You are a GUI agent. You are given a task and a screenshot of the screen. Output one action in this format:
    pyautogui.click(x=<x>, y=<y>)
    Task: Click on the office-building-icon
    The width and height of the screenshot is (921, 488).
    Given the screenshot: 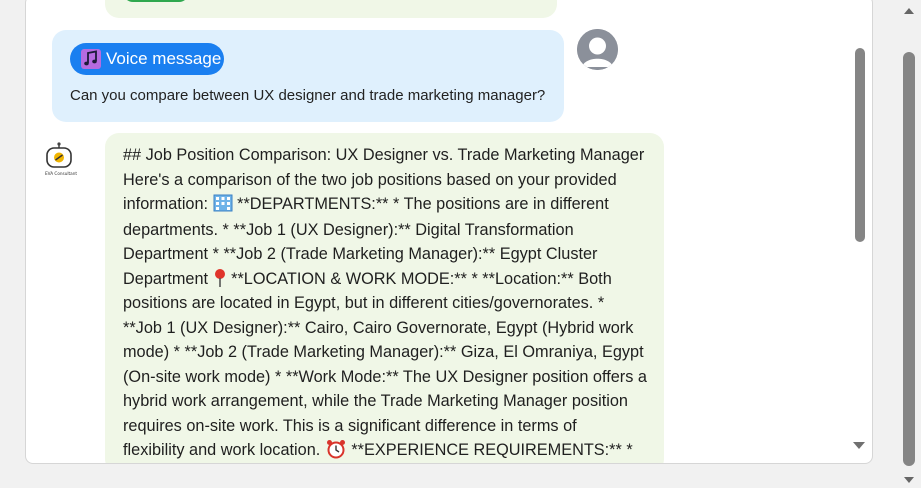 What is the action you would take?
    pyautogui.click(x=223, y=203)
    